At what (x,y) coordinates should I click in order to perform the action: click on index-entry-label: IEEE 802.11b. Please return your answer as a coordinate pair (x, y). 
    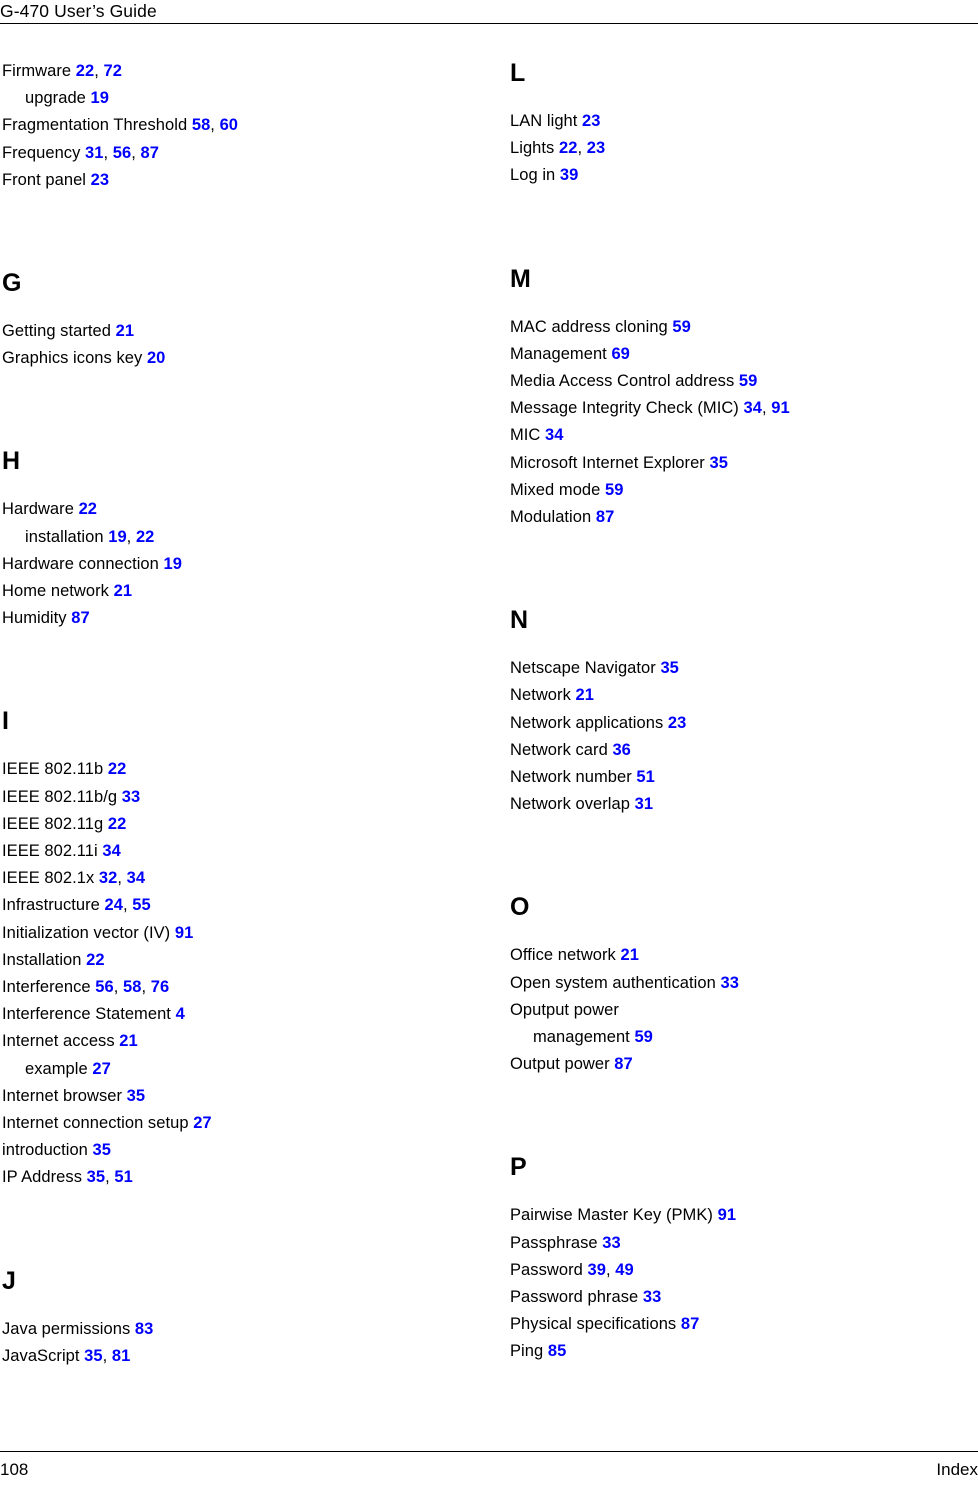
    Looking at the image, I should click on (53, 769).